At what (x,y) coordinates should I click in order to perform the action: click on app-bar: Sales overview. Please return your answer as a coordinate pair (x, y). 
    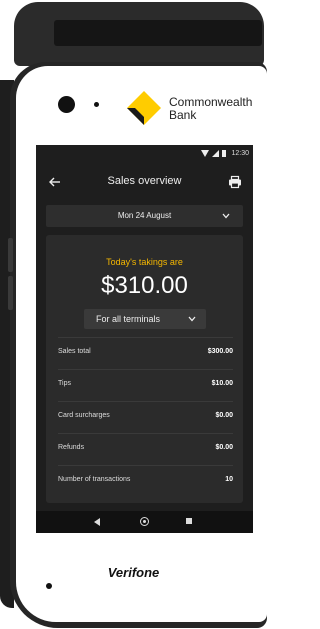
    Looking at the image, I should click on (144, 182).